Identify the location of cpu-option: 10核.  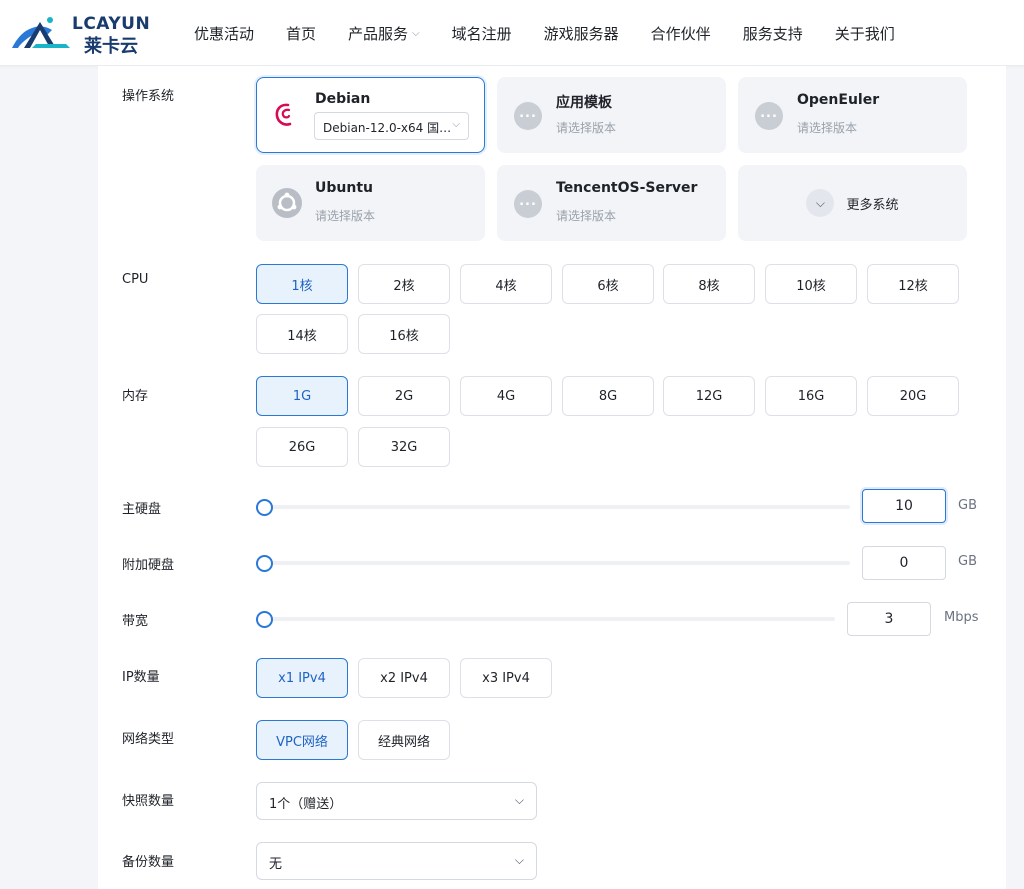
(811, 284).